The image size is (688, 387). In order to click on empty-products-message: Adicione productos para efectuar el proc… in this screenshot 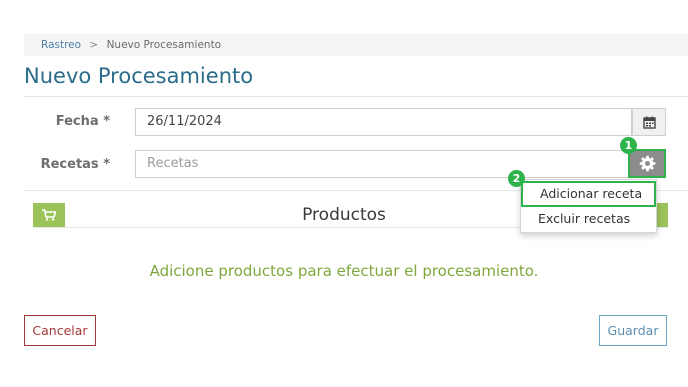, I will do `click(344, 271)`.